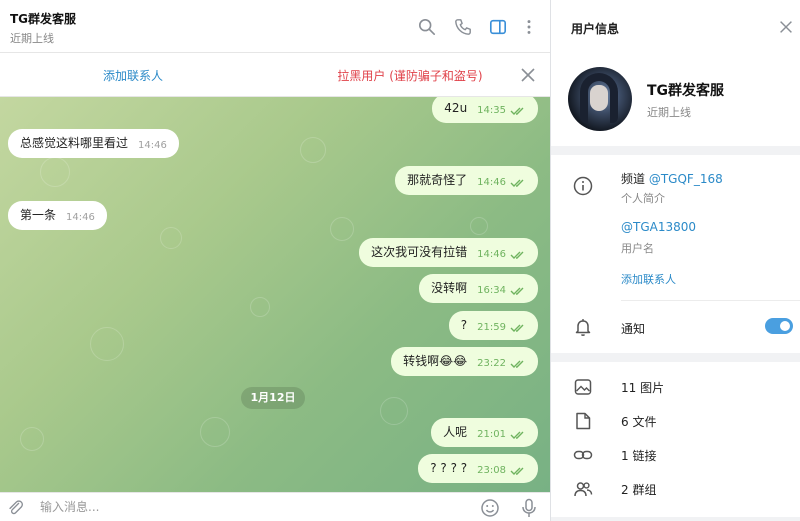  Describe the element at coordinates (435, 361) in the screenshot. I see `message-text: 转钱啊😂😂` at that location.